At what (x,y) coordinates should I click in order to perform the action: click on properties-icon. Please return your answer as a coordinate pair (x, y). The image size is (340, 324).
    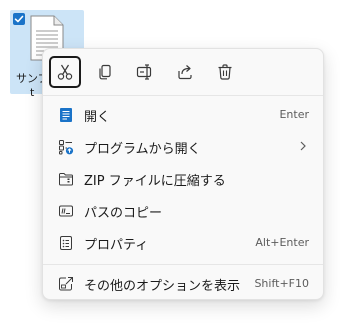
    Looking at the image, I should click on (66, 243).